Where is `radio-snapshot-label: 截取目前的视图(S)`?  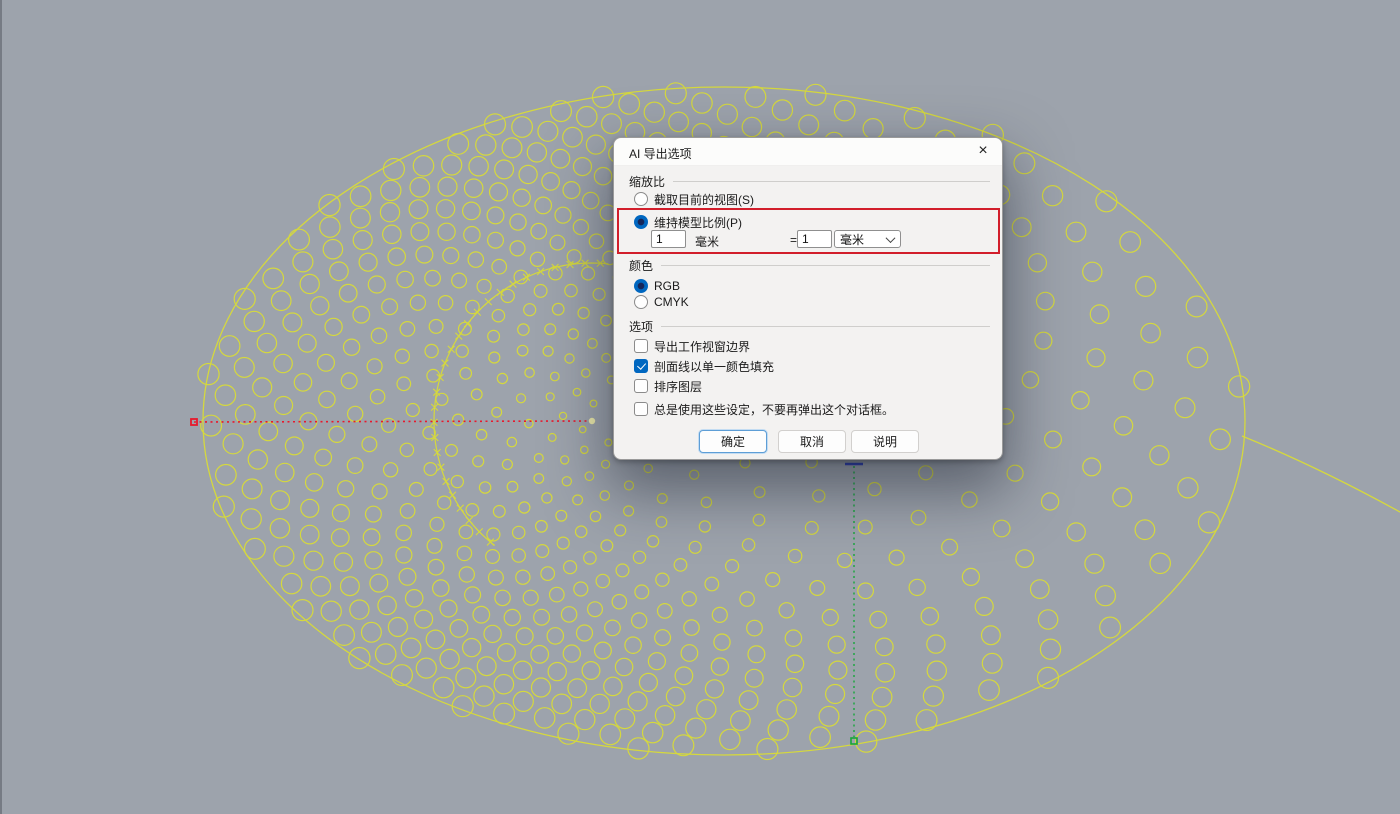 radio-snapshot-label: 截取目前的视图(S) is located at coordinates (704, 199).